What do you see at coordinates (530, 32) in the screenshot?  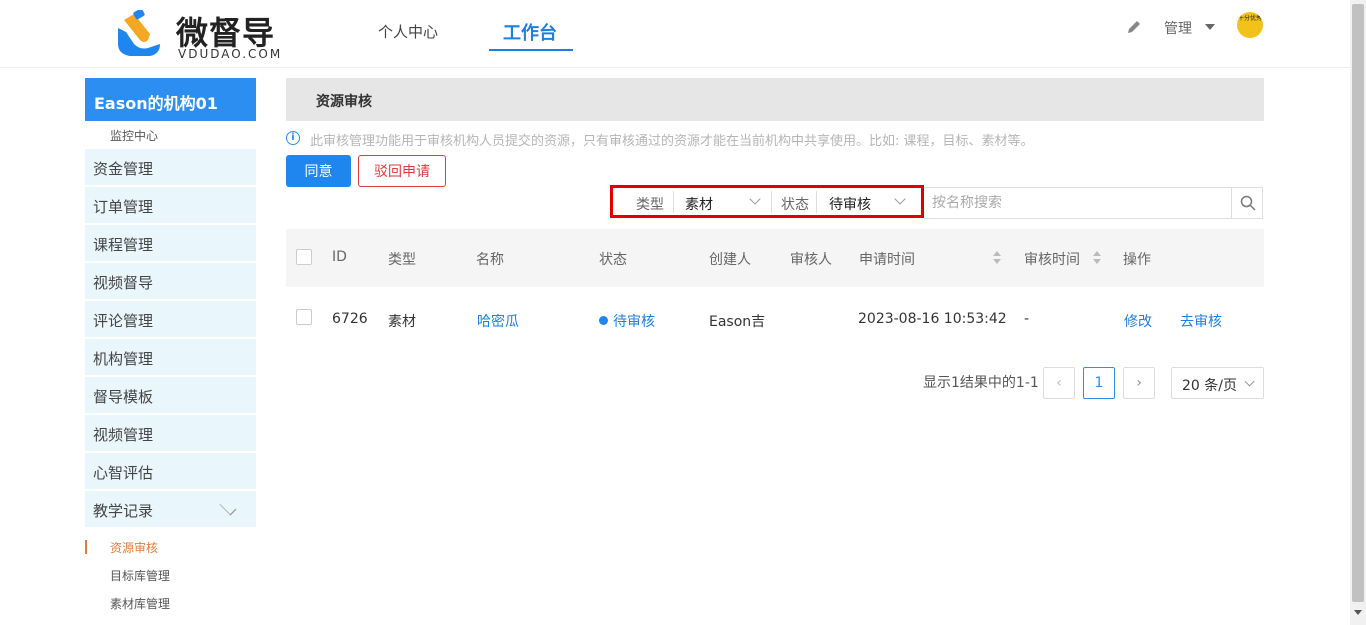 I see `nav-workbench: 工作台` at bounding box center [530, 32].